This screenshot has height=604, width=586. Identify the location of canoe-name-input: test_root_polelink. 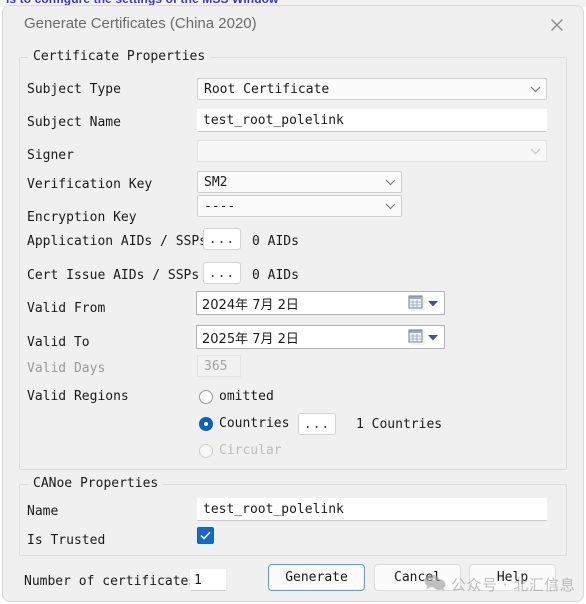
(372, 509).